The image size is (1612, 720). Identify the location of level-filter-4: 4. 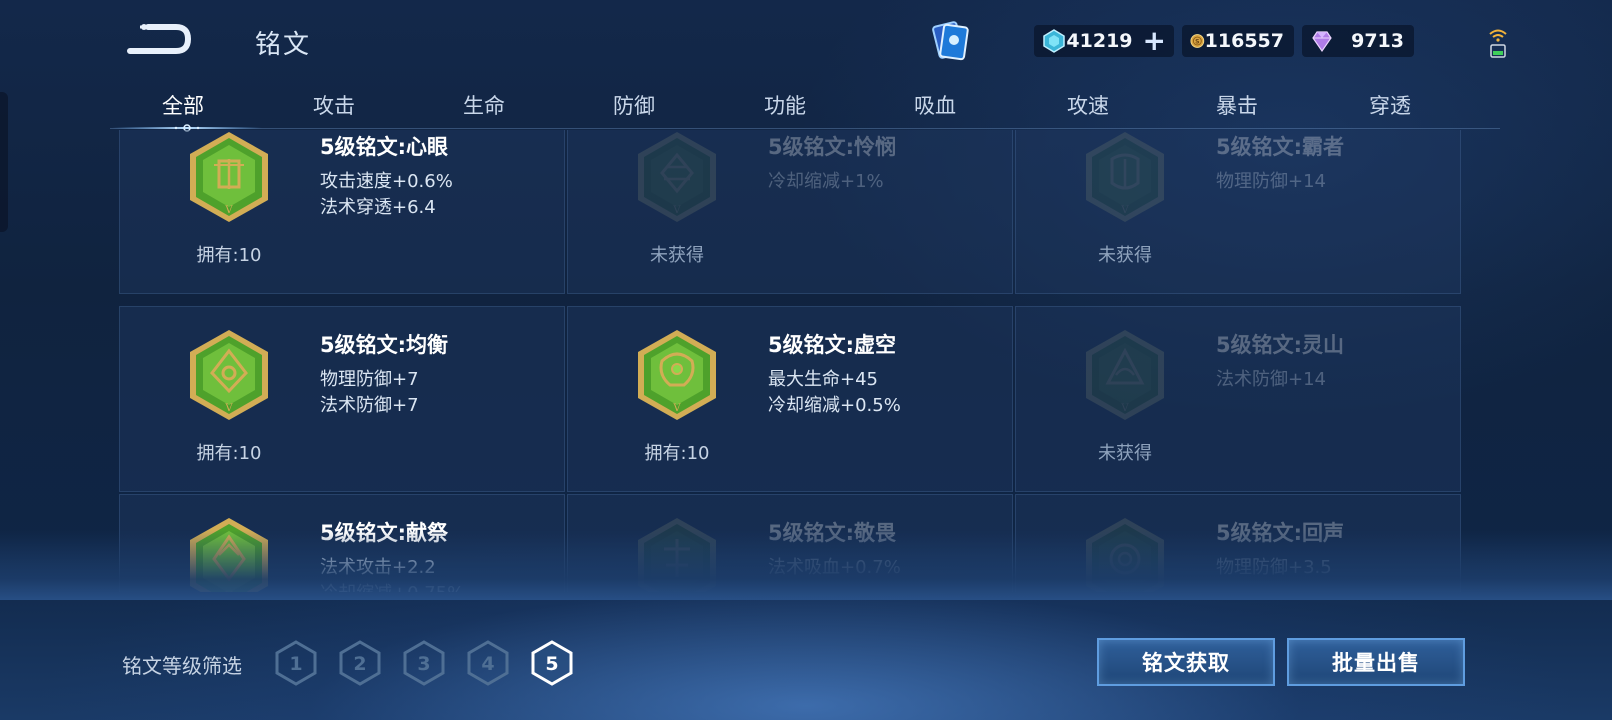
(488, 663).